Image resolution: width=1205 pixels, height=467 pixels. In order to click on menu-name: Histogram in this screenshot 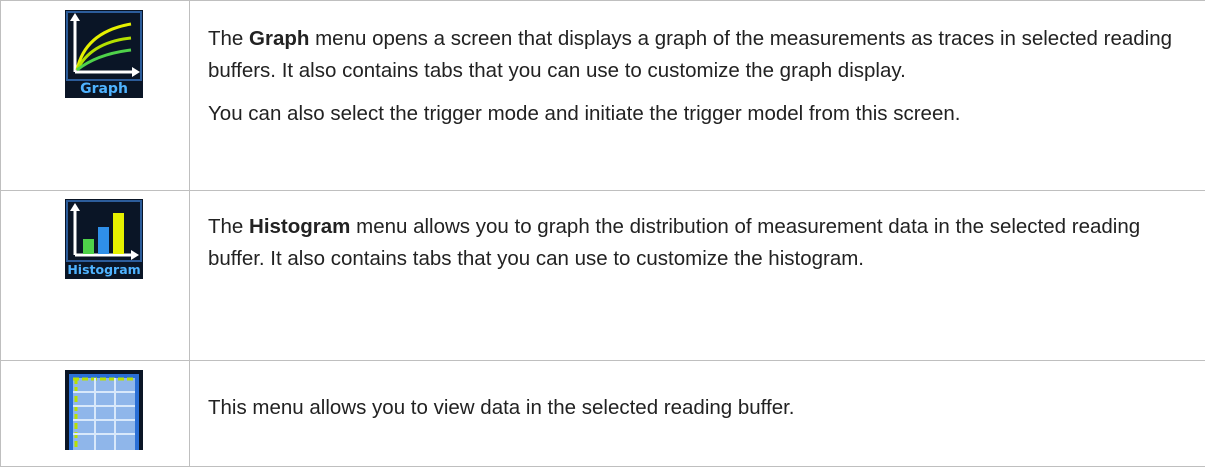, I will do `click(299, 226)`.